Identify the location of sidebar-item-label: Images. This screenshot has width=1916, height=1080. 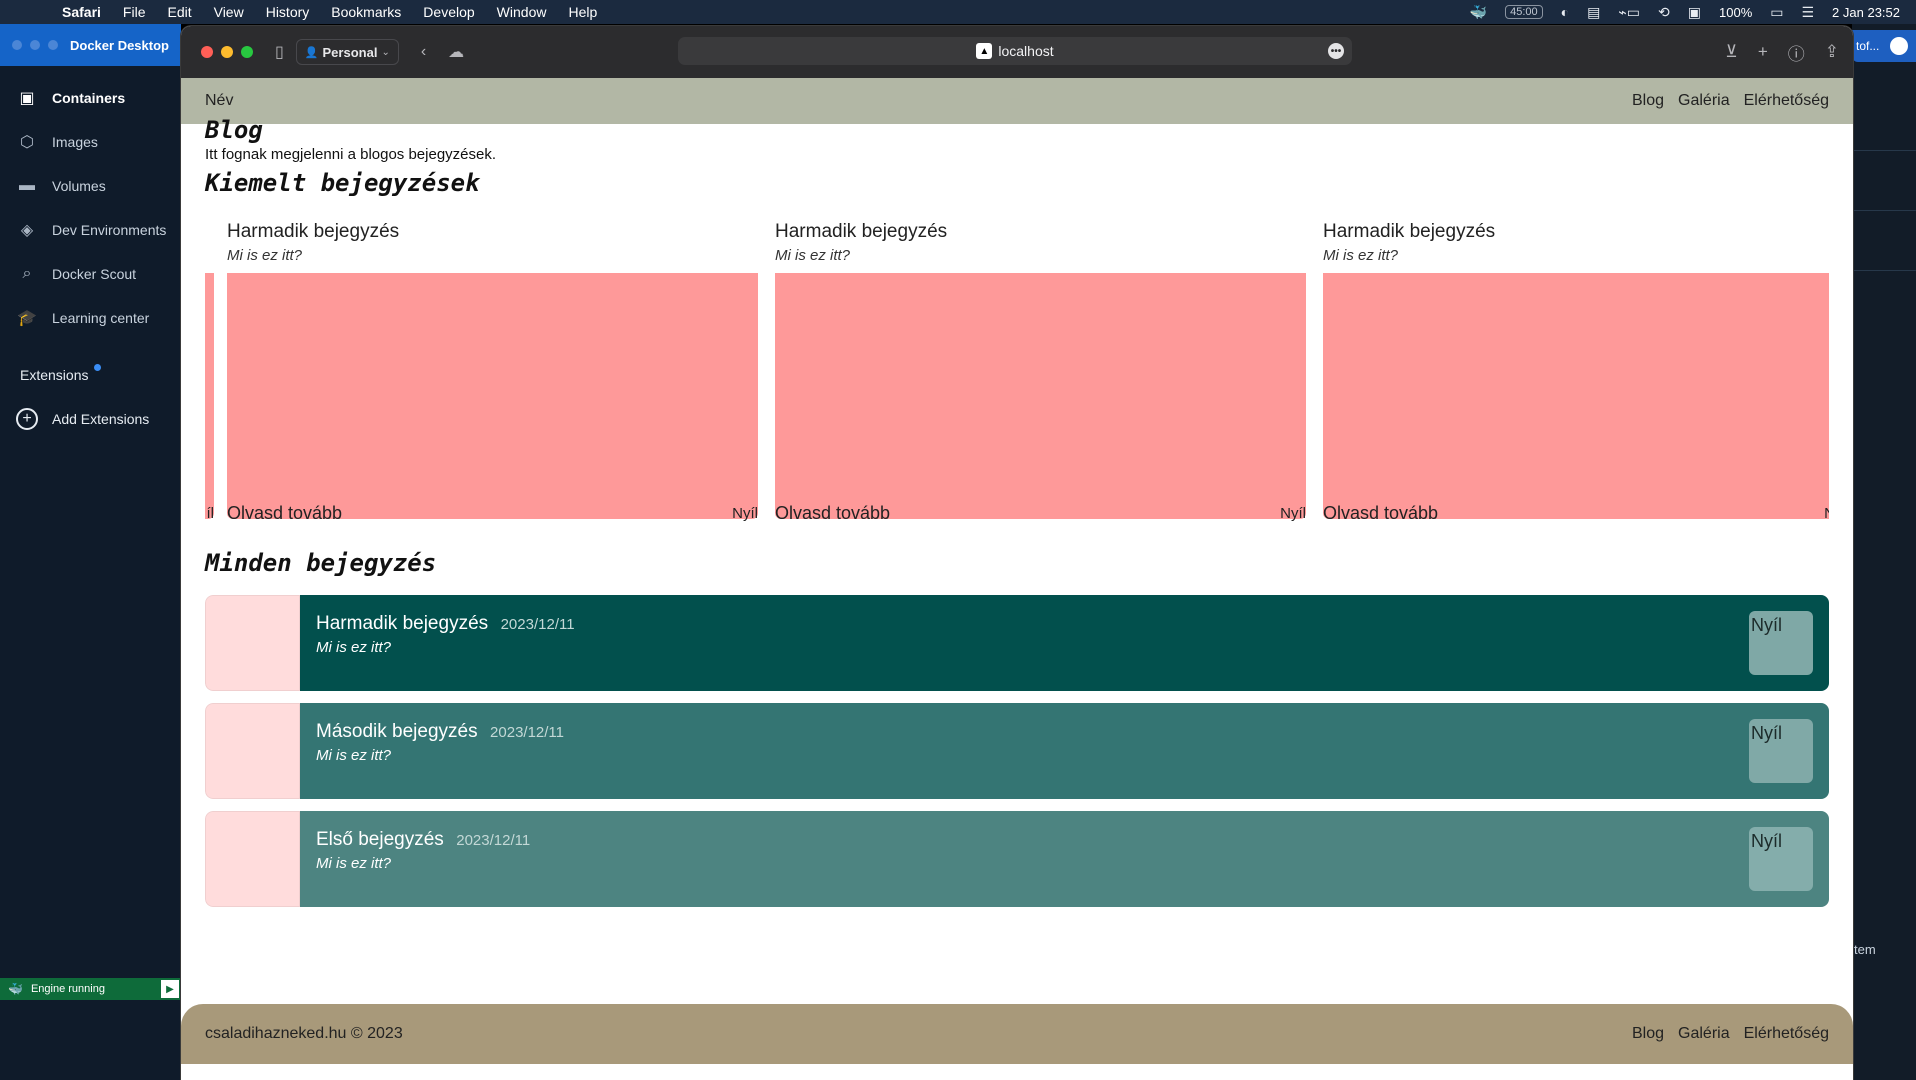
(75, 142).